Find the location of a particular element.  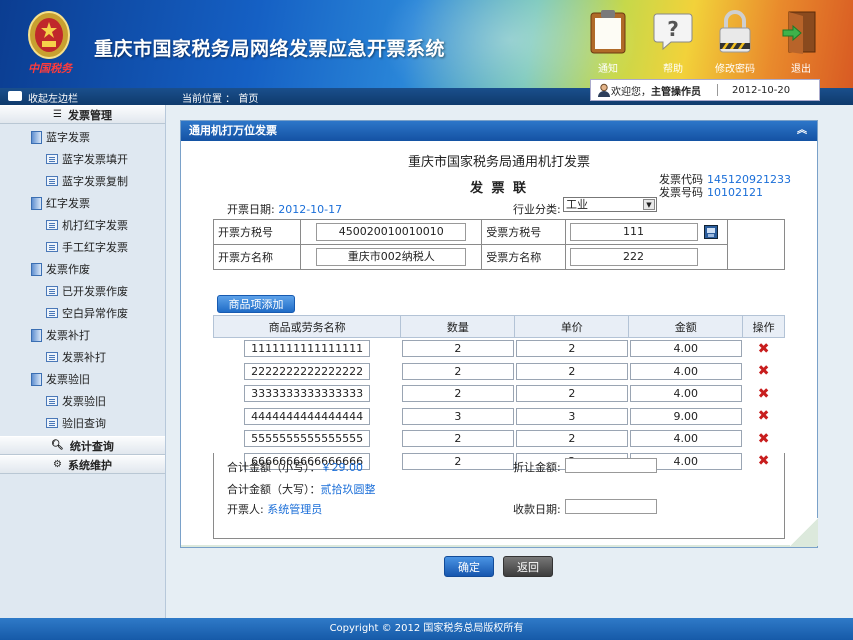

item-name-input: 5555555555555555 is located at coordinates (307, 439).